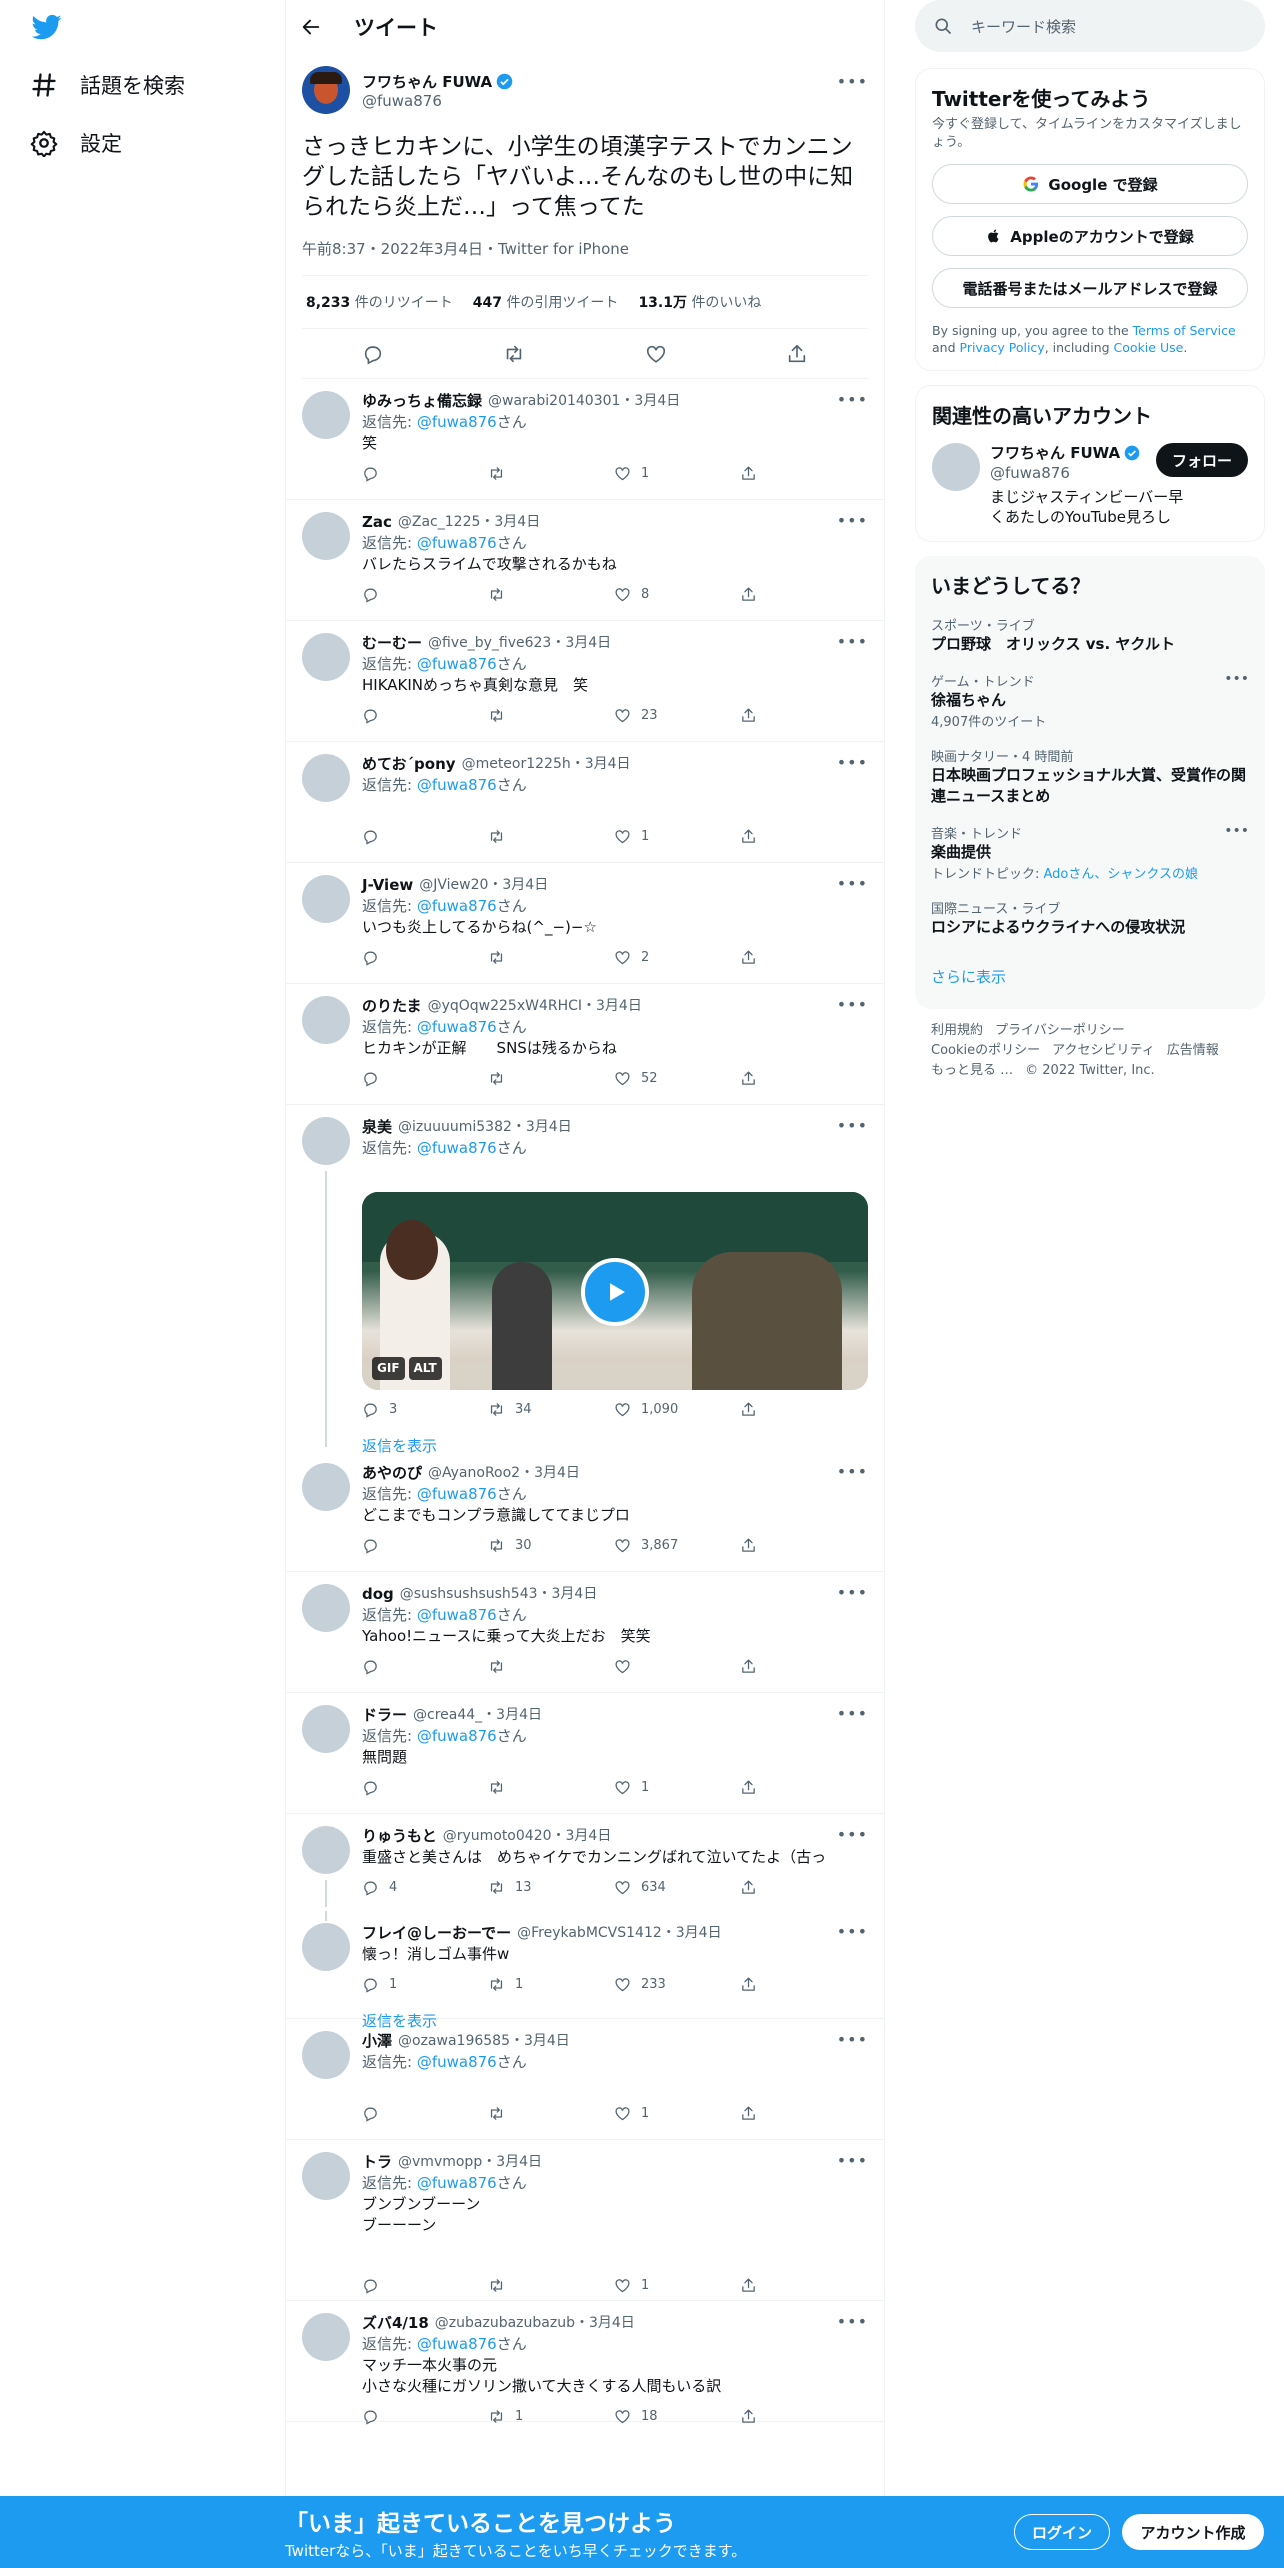  Describe the element at coordinates (1103, 1050) in the screenshot. I see `footer-accessibility: アクセシビリティ` at that location.